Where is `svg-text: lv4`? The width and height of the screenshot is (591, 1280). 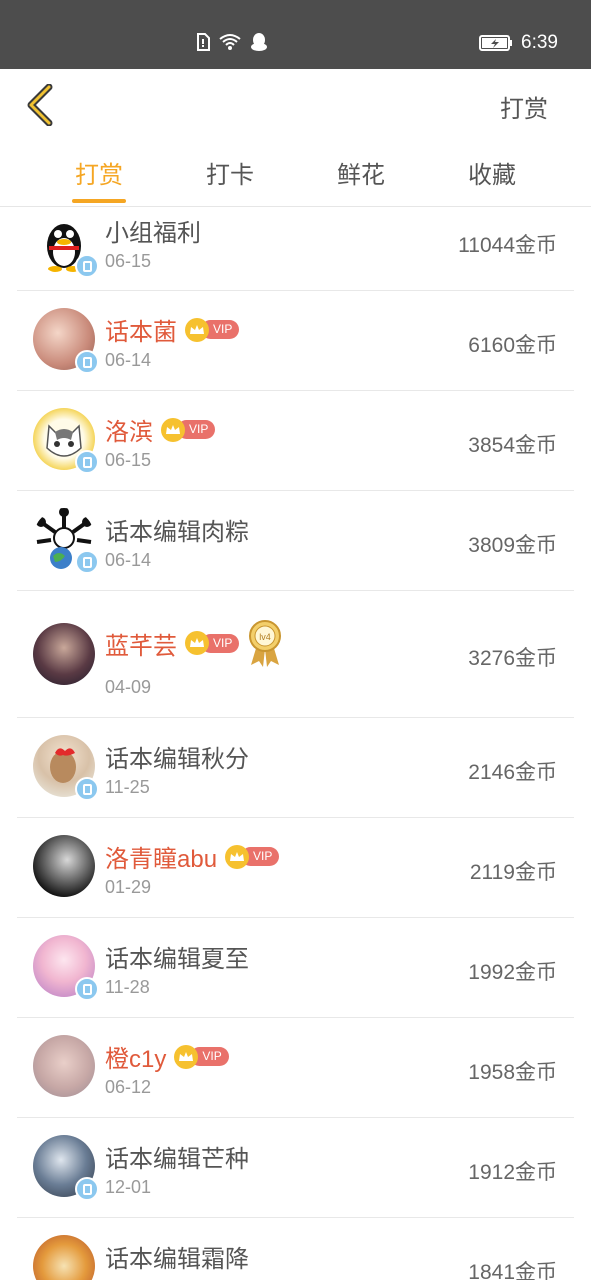
svg-text: lv4 is located at coordinates (266, 637).